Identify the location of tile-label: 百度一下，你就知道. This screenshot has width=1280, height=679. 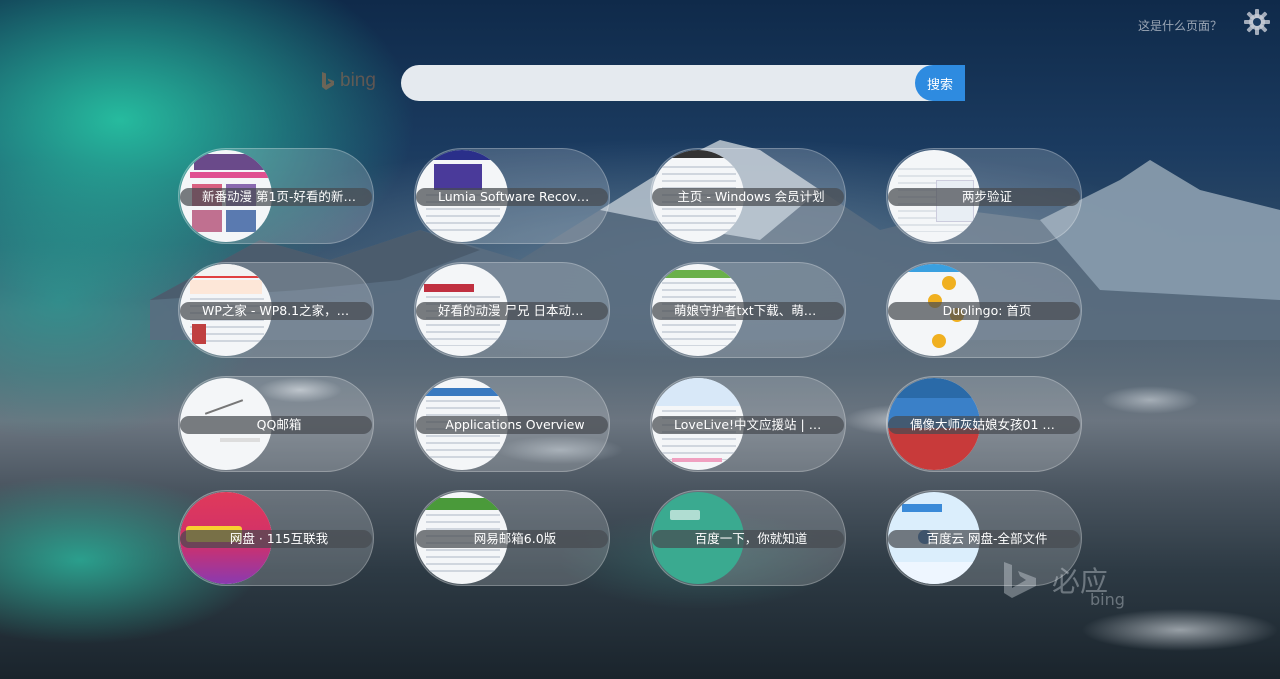
(748, 539).